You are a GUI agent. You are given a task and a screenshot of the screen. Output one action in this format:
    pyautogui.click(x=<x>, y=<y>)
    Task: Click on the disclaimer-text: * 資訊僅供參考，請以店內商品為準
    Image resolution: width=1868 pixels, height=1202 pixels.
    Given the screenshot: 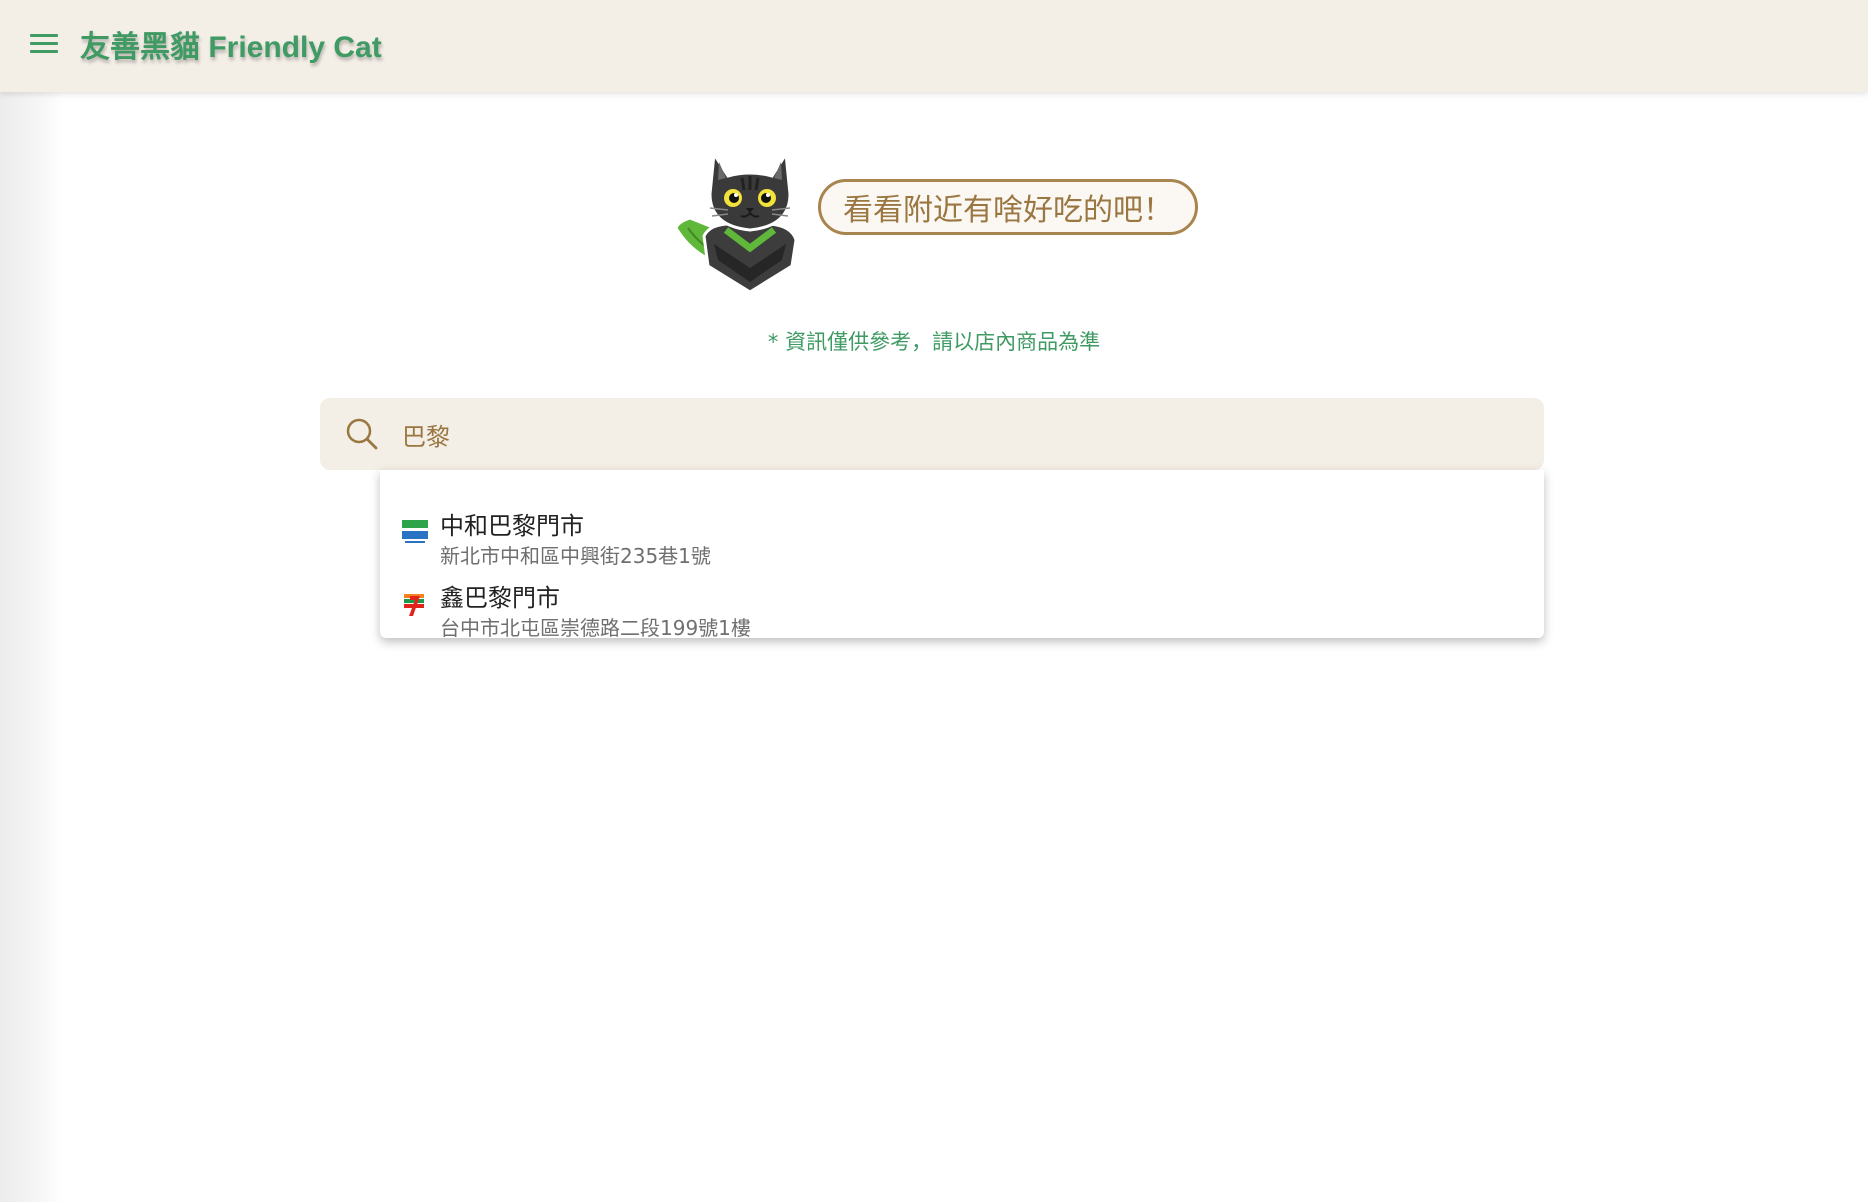 What is the action you would take?
    pyautogui.click(x=934, y=342)
    